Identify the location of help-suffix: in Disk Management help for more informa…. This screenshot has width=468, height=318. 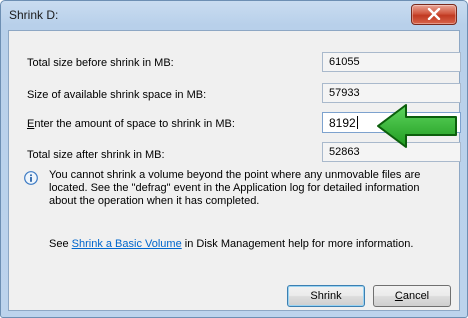
(297, 244).